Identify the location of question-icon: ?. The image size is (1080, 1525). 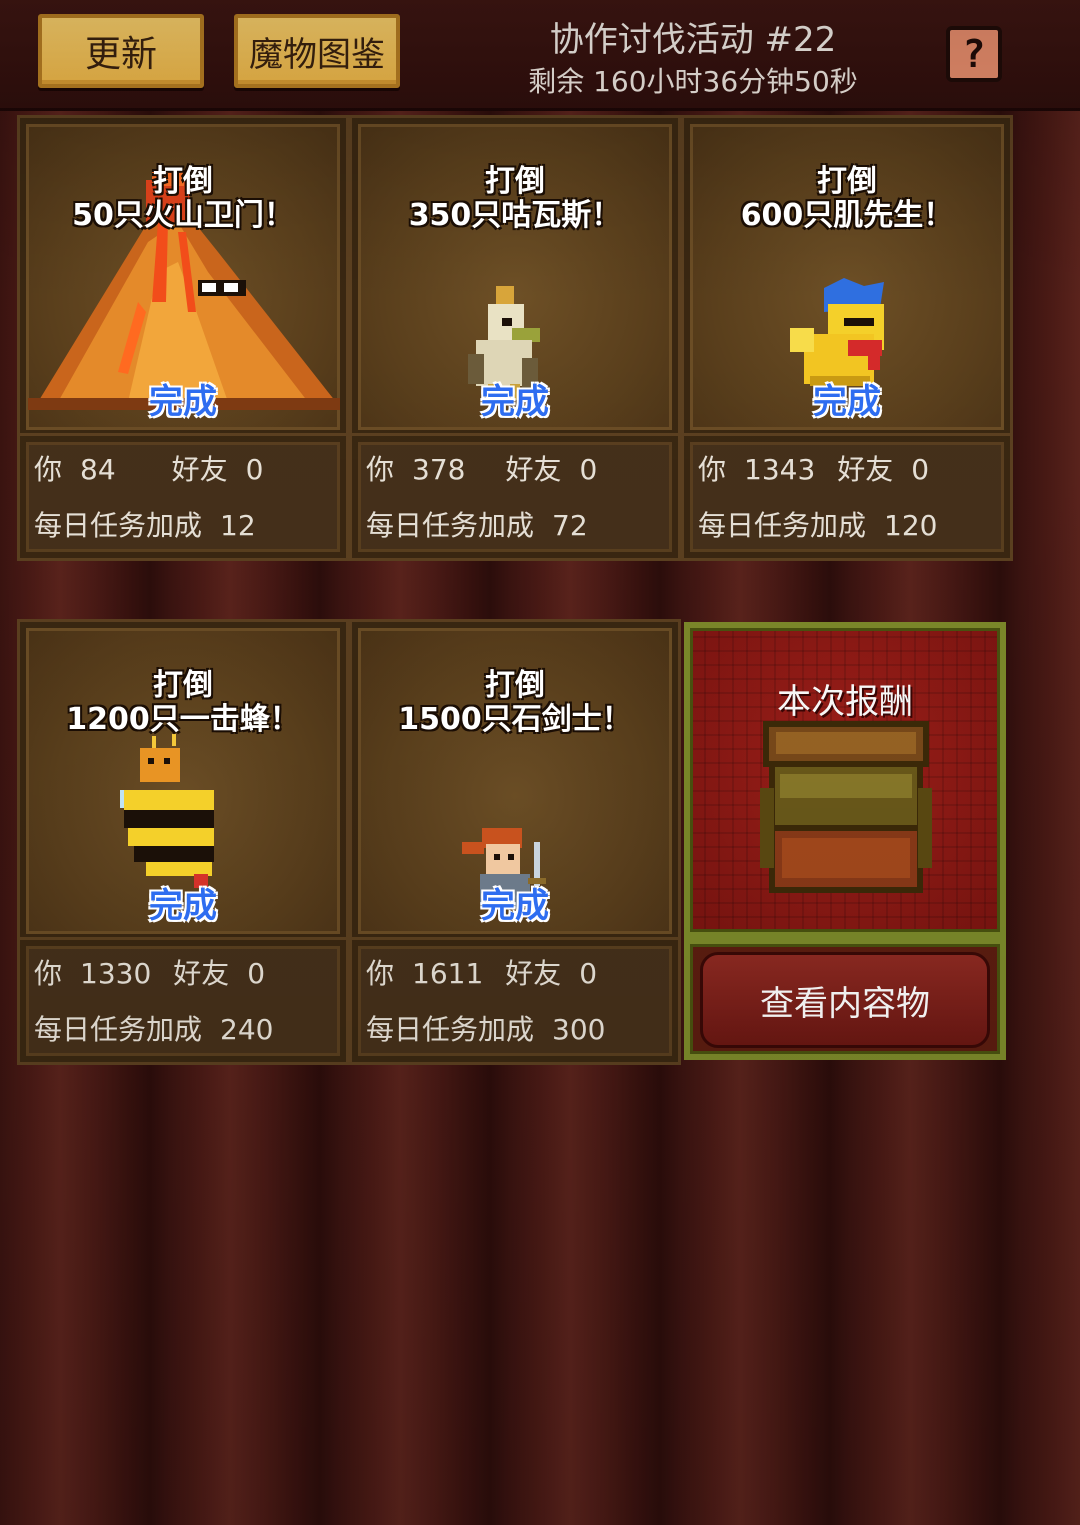
(974, 54).